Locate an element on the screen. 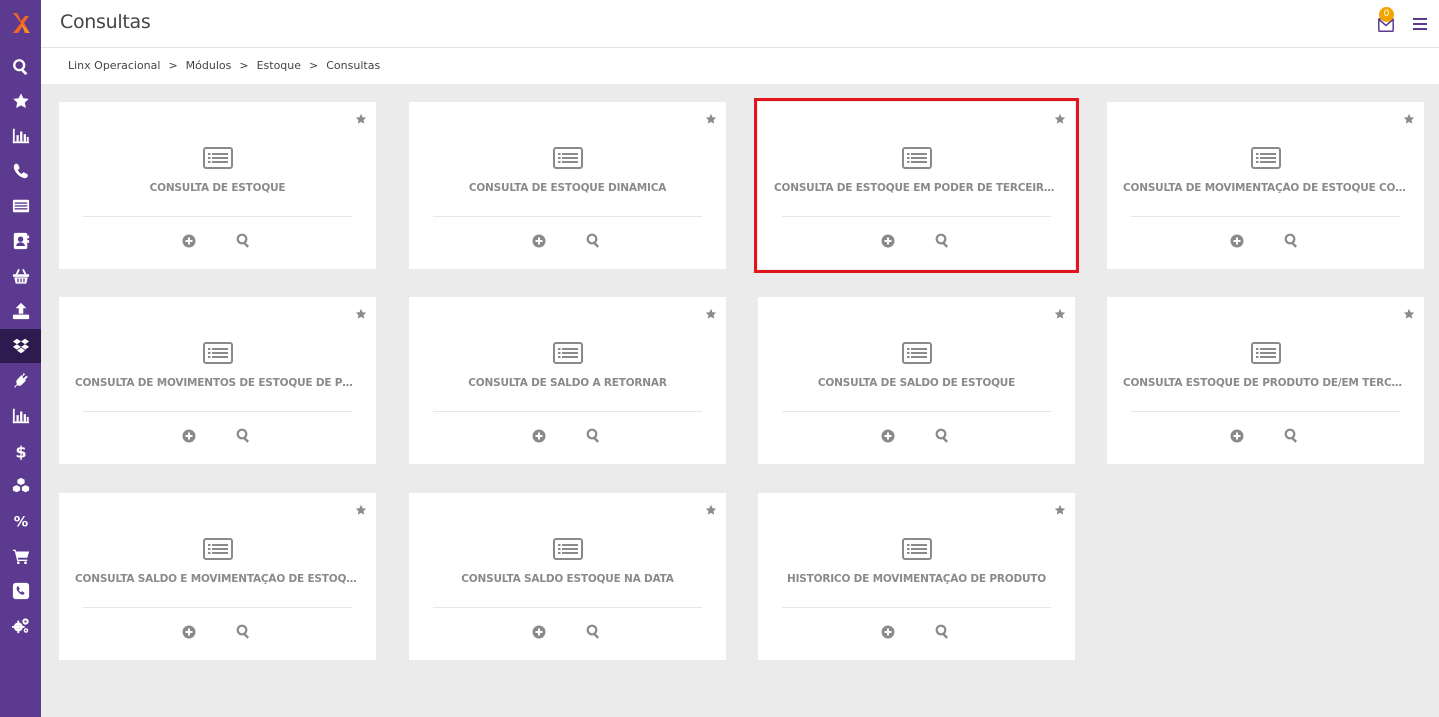 The width and height of the screenshot is (1439, 717). dollar-icon: $ is located at coordinates (20, 451).